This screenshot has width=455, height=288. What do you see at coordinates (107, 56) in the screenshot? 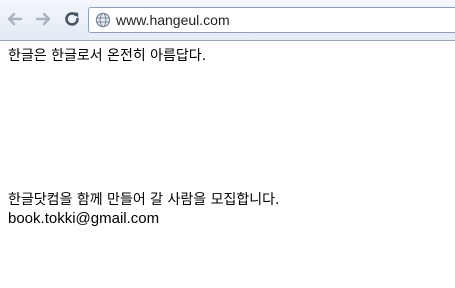
I see `intro-text: 한글은 한글로서 온전히 아름답다.` at bounding box center [107, 56].